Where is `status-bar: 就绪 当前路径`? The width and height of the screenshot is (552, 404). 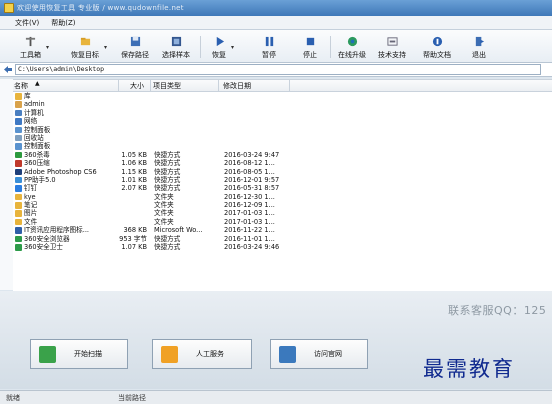
status-bar: 就绪 当前路径 is located at coordinates (276, 397).